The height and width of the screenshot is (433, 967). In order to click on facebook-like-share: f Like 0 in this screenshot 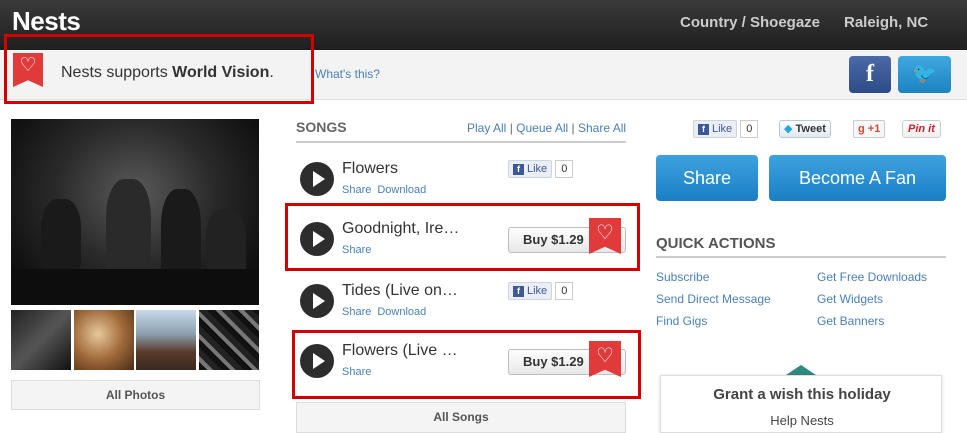, I will do `click(726, 129)`.